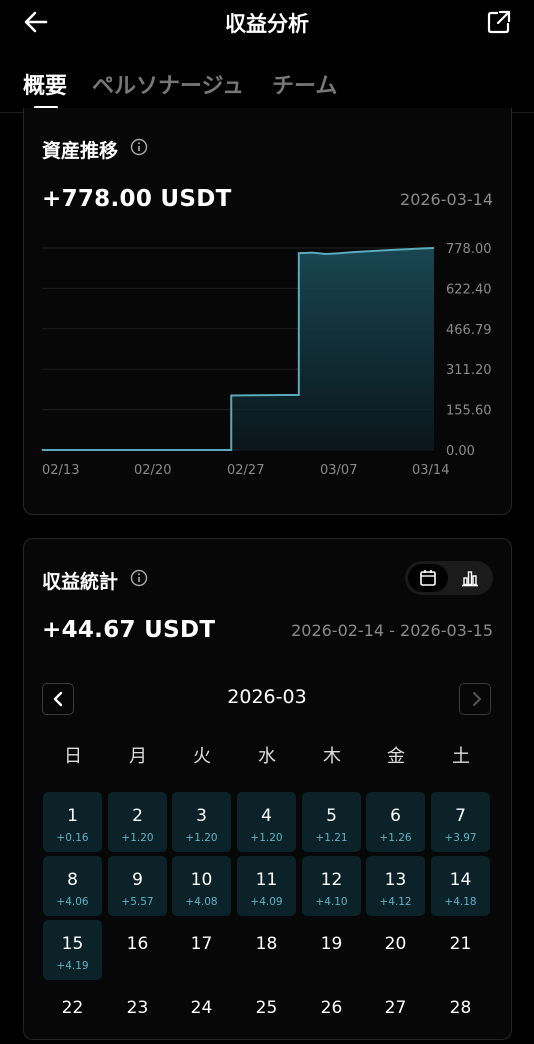 This screenshot has width=534, height=1044. Describe the element at coordinates (201, 944) in the screenshot. I see `day-number: 17` at that location.